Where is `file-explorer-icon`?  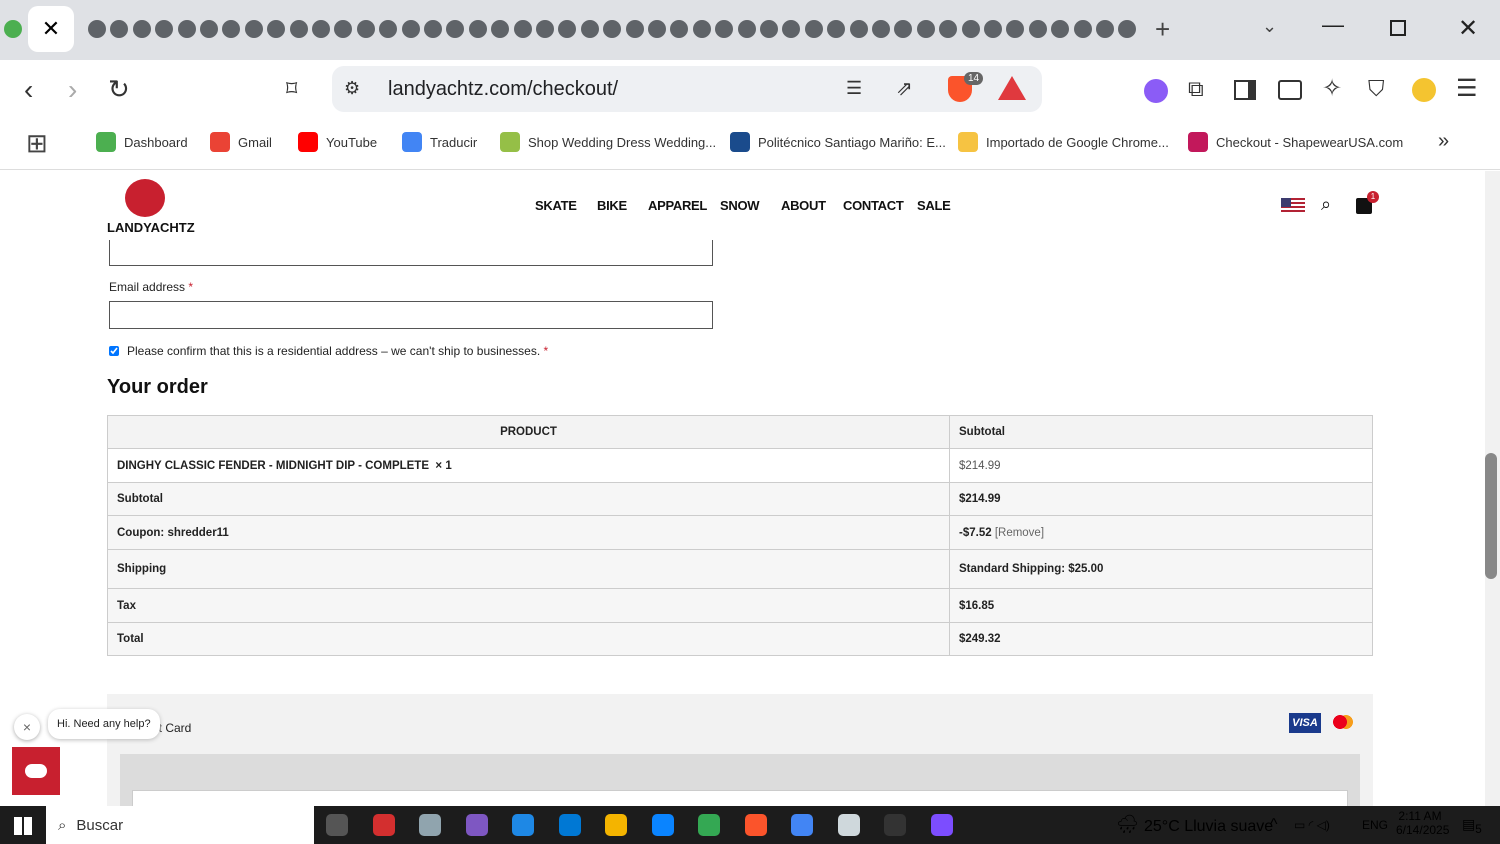 file-explorer-icon is located at coordinates (616, 825).